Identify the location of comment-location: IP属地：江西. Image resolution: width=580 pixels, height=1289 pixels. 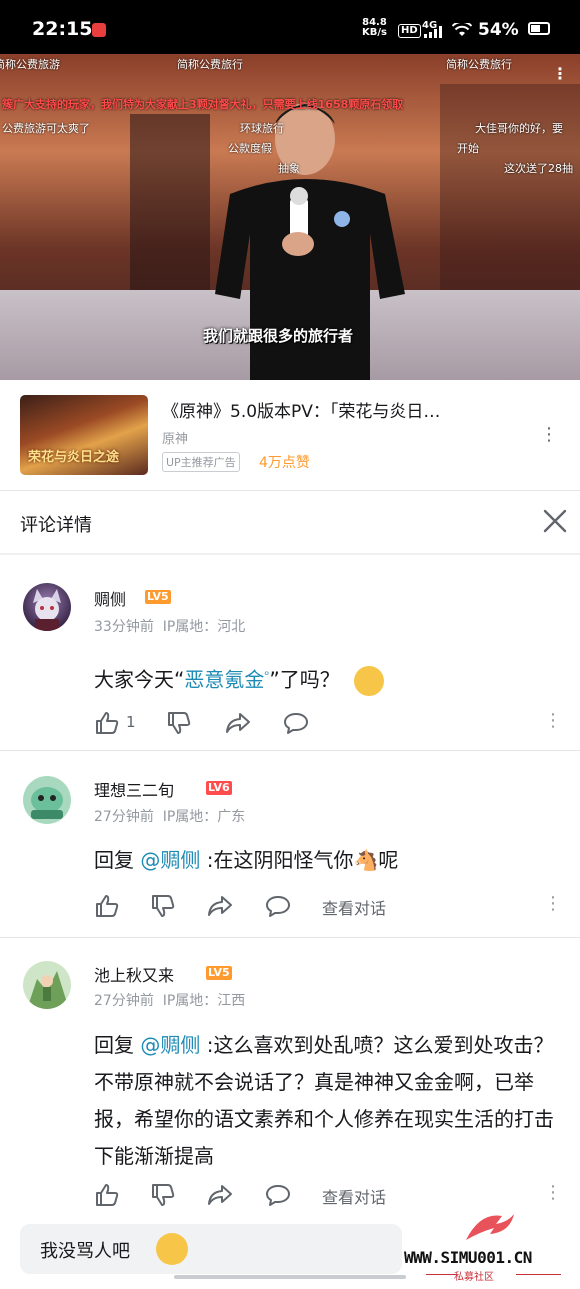
(204, 1001).